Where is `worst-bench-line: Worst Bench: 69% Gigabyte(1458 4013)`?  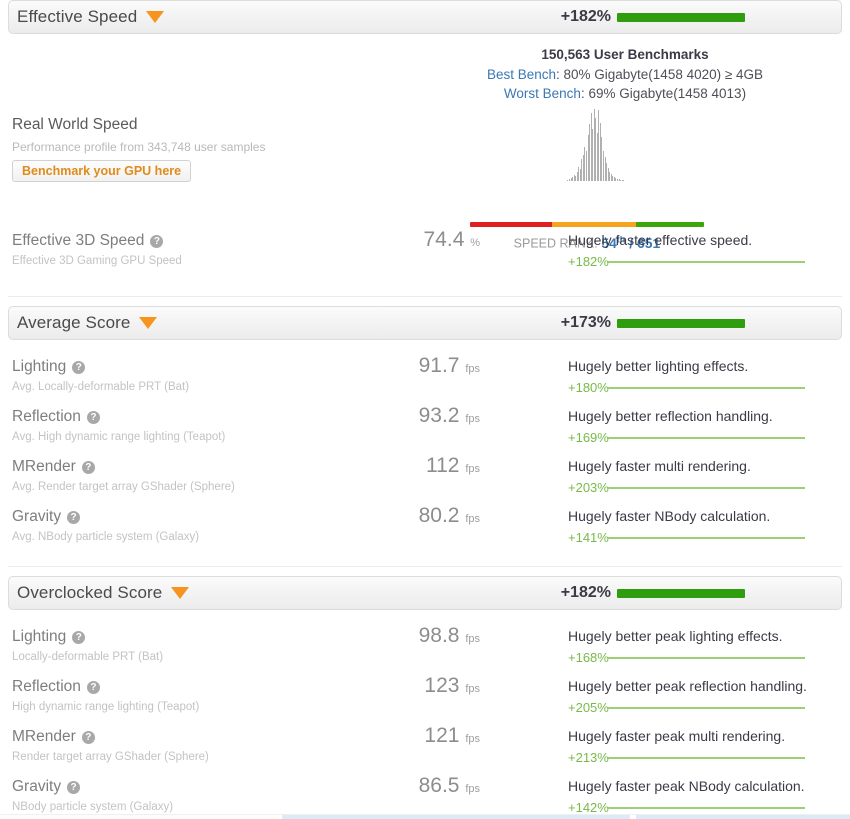 worst-bench-line: Worst Bench: 69% Gigabyte(1458 4013) is located at coordinates (625, 93).